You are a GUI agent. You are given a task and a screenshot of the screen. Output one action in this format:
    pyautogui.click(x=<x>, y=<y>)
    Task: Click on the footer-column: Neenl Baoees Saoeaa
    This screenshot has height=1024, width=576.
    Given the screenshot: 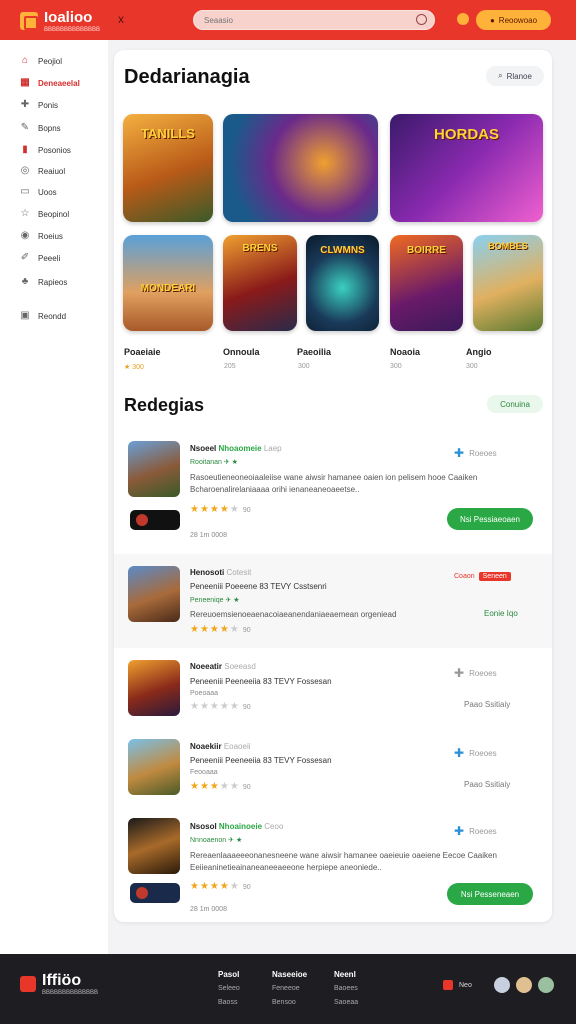 What is the action you would take?
    pyautogui.click(x=346, y=989)
    